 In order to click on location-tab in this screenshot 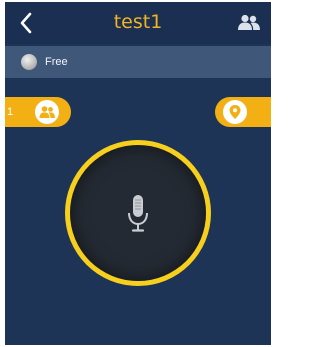, I will do `click(243, 112)`.